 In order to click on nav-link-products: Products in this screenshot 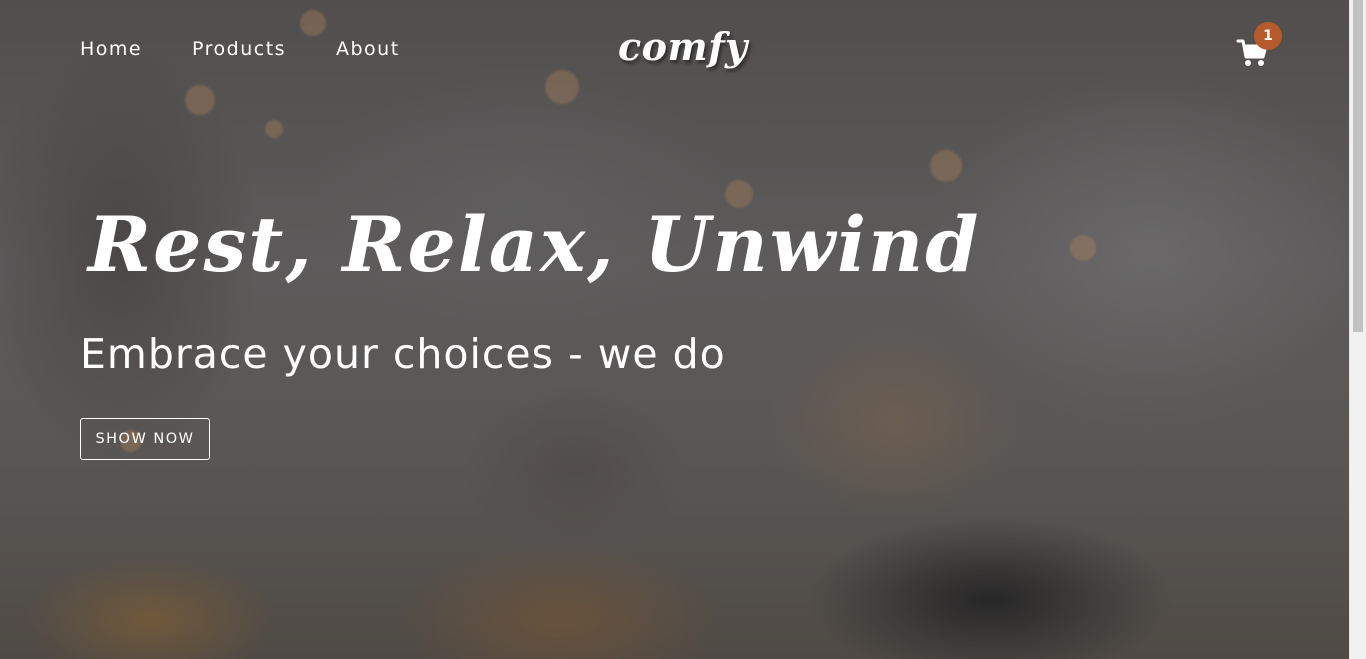, I will do `click(239, 49)`.